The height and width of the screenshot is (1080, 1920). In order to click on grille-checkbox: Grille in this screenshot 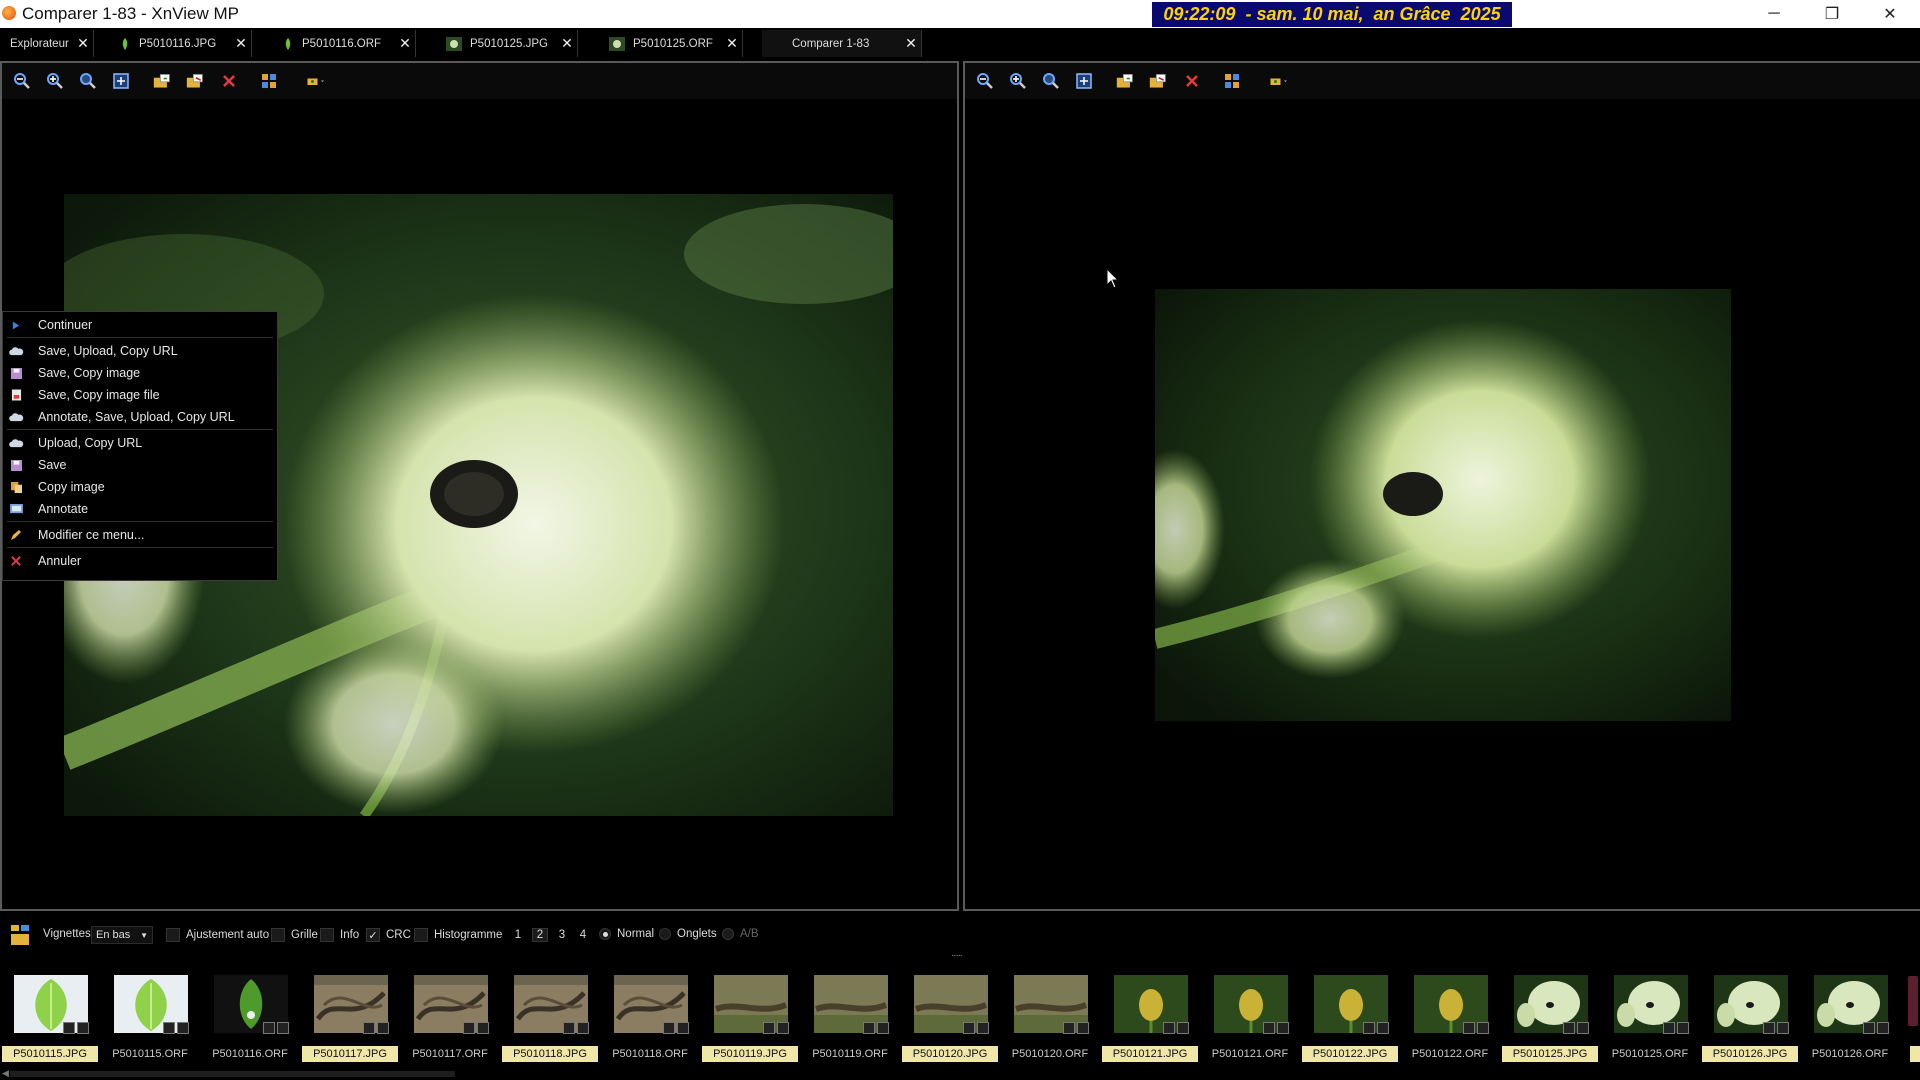, I will do `click(294, 935)`.